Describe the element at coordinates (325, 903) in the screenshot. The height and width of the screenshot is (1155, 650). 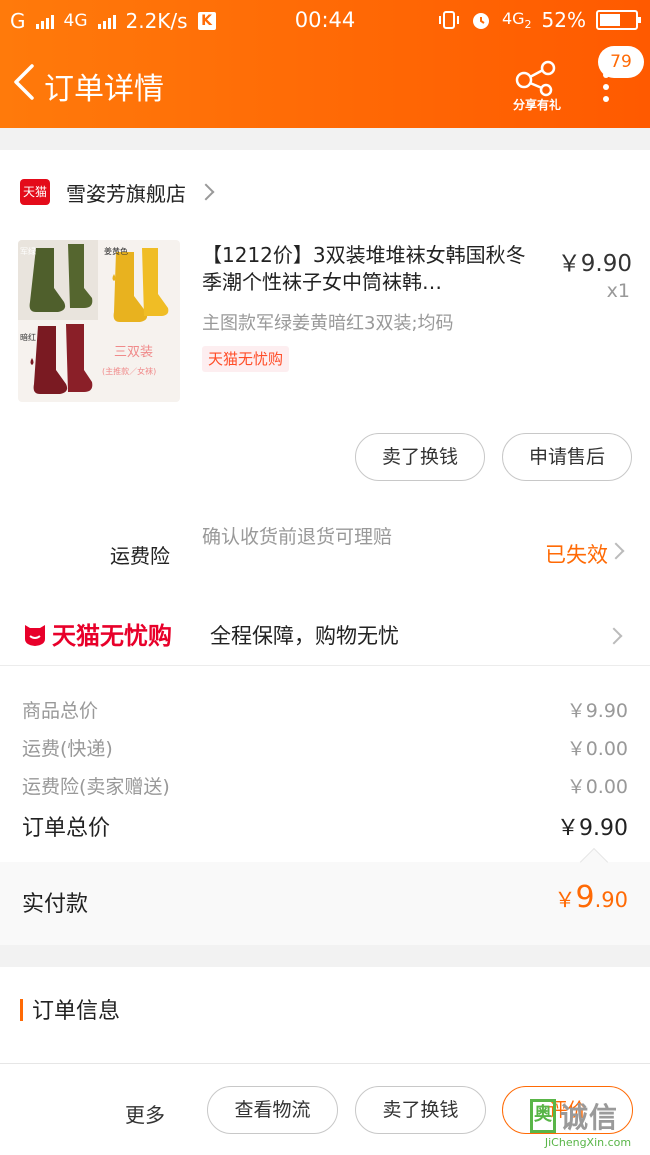
I see `paid-box` at that location.